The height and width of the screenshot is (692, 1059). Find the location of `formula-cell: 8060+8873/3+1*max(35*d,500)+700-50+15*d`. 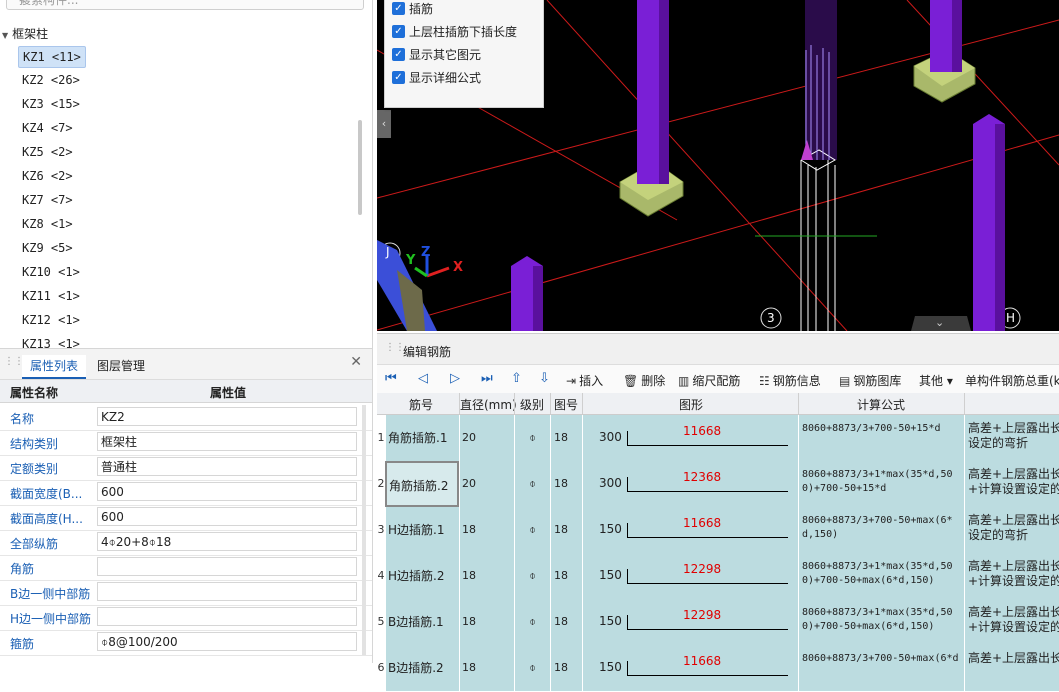

formula-cell: 8060+8873/3+1*max(35*d,500)+700-50+15*d is located at coordinates (881, 484).